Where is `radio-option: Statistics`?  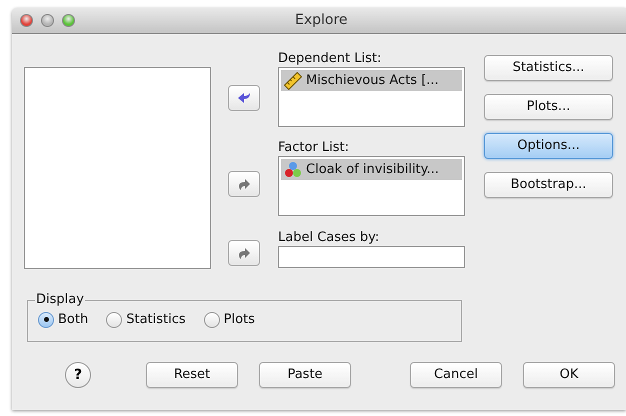 radio-option: Statistics is located at coordinates (146, 320).